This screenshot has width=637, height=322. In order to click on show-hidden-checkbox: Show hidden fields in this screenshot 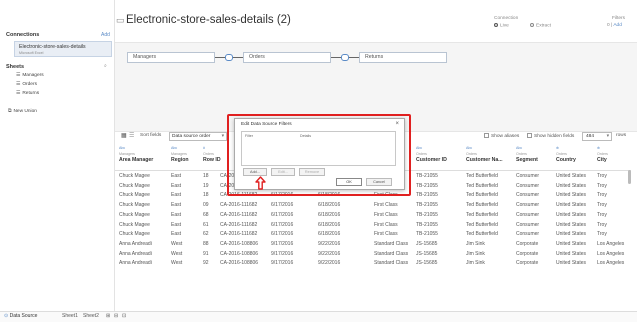, I will do `click(550, 136)`.